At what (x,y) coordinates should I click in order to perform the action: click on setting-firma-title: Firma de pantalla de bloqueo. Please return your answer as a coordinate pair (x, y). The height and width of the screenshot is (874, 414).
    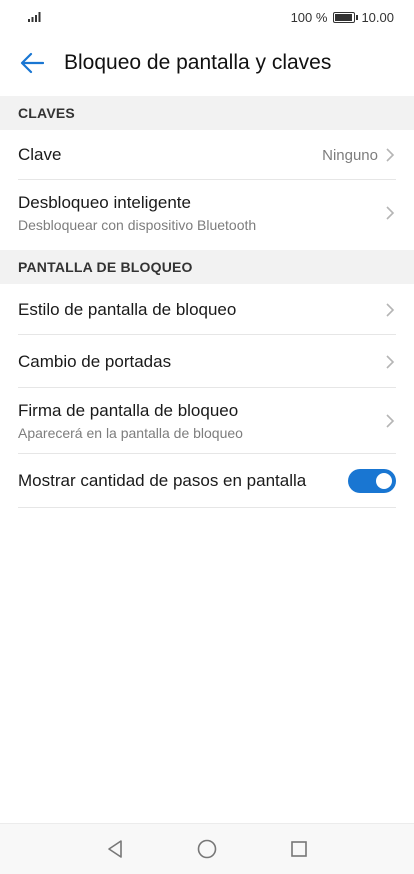
    Looking at the image, I should click on (128, 410).